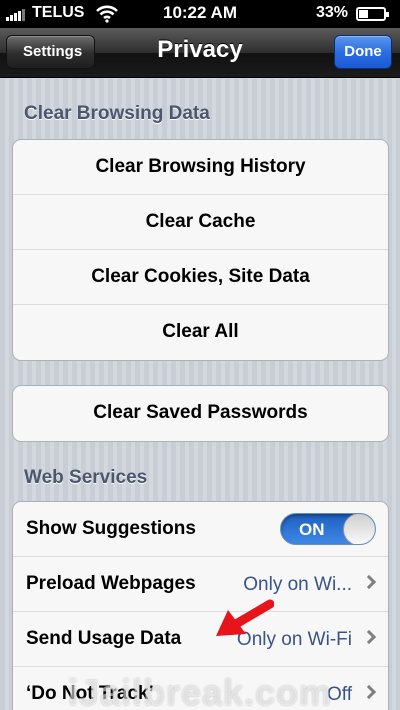 The image size is (400, 710). What do you see at coordinates (117, 113) in the screenshot?
I see `section-header-clear-browsing: Clear Browsing Data` at bounding box center [117, 113].